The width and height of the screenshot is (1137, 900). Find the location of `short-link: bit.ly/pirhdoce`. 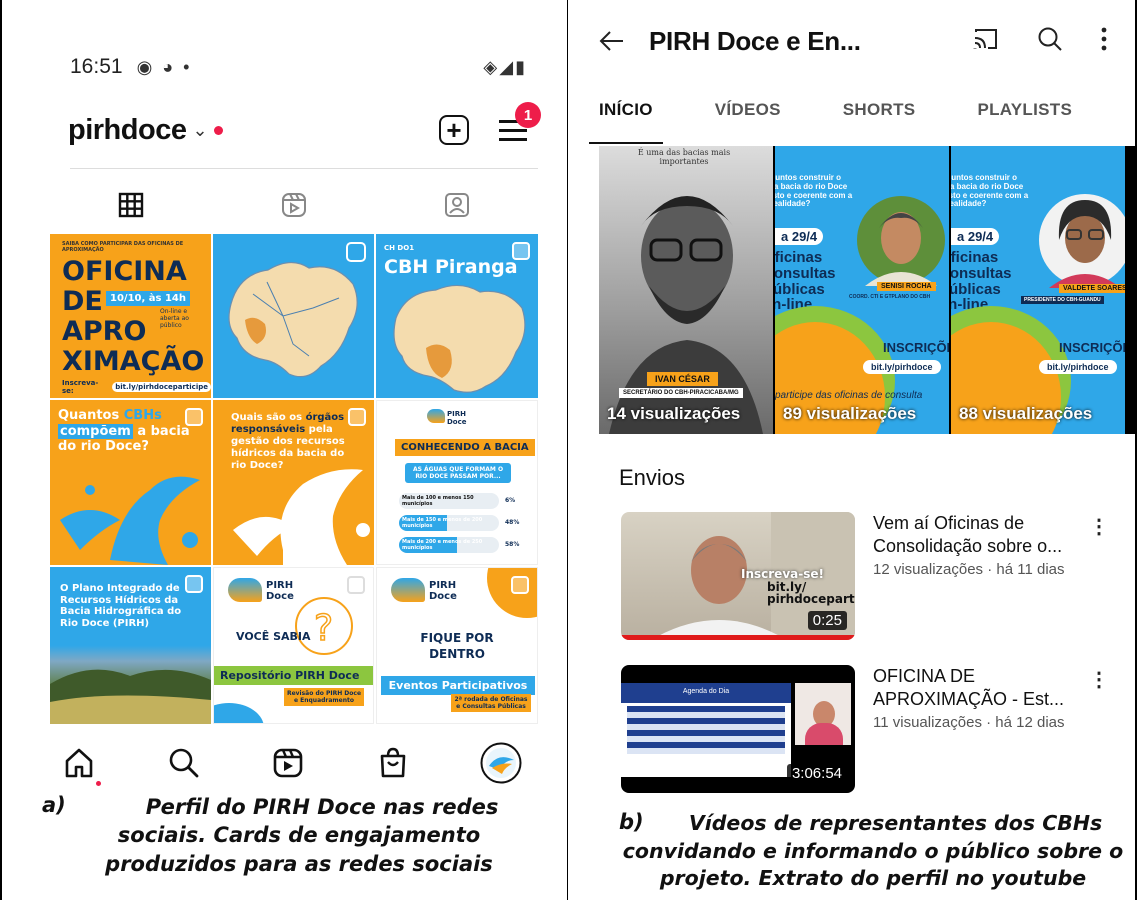

short-link: bit.ly/pirhdoce is located at coordinates (1078, 367).